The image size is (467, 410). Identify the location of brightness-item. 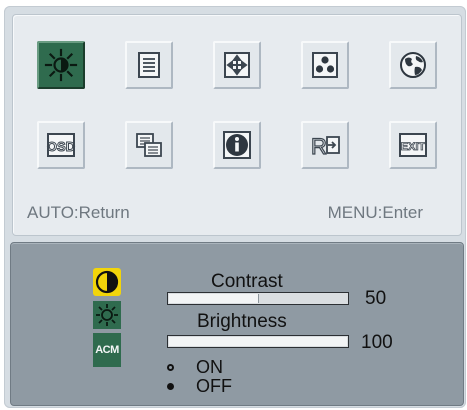
(107, 315).